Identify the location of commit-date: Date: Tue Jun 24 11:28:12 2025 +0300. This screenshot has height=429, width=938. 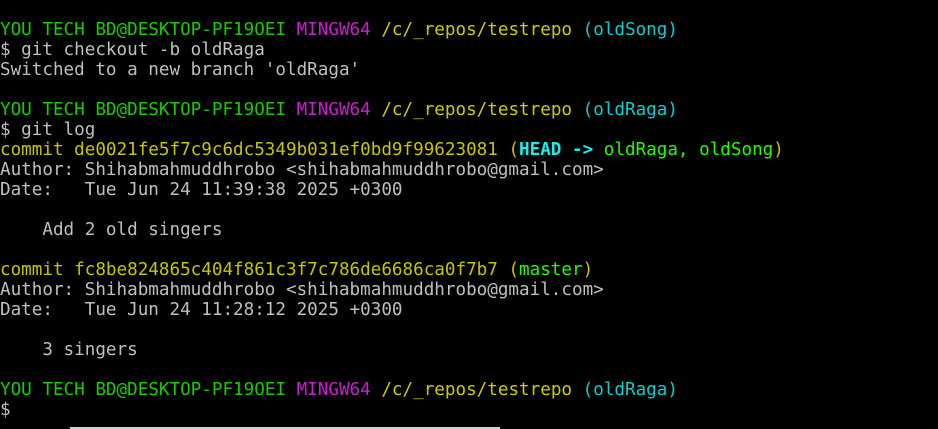
(201, 310).